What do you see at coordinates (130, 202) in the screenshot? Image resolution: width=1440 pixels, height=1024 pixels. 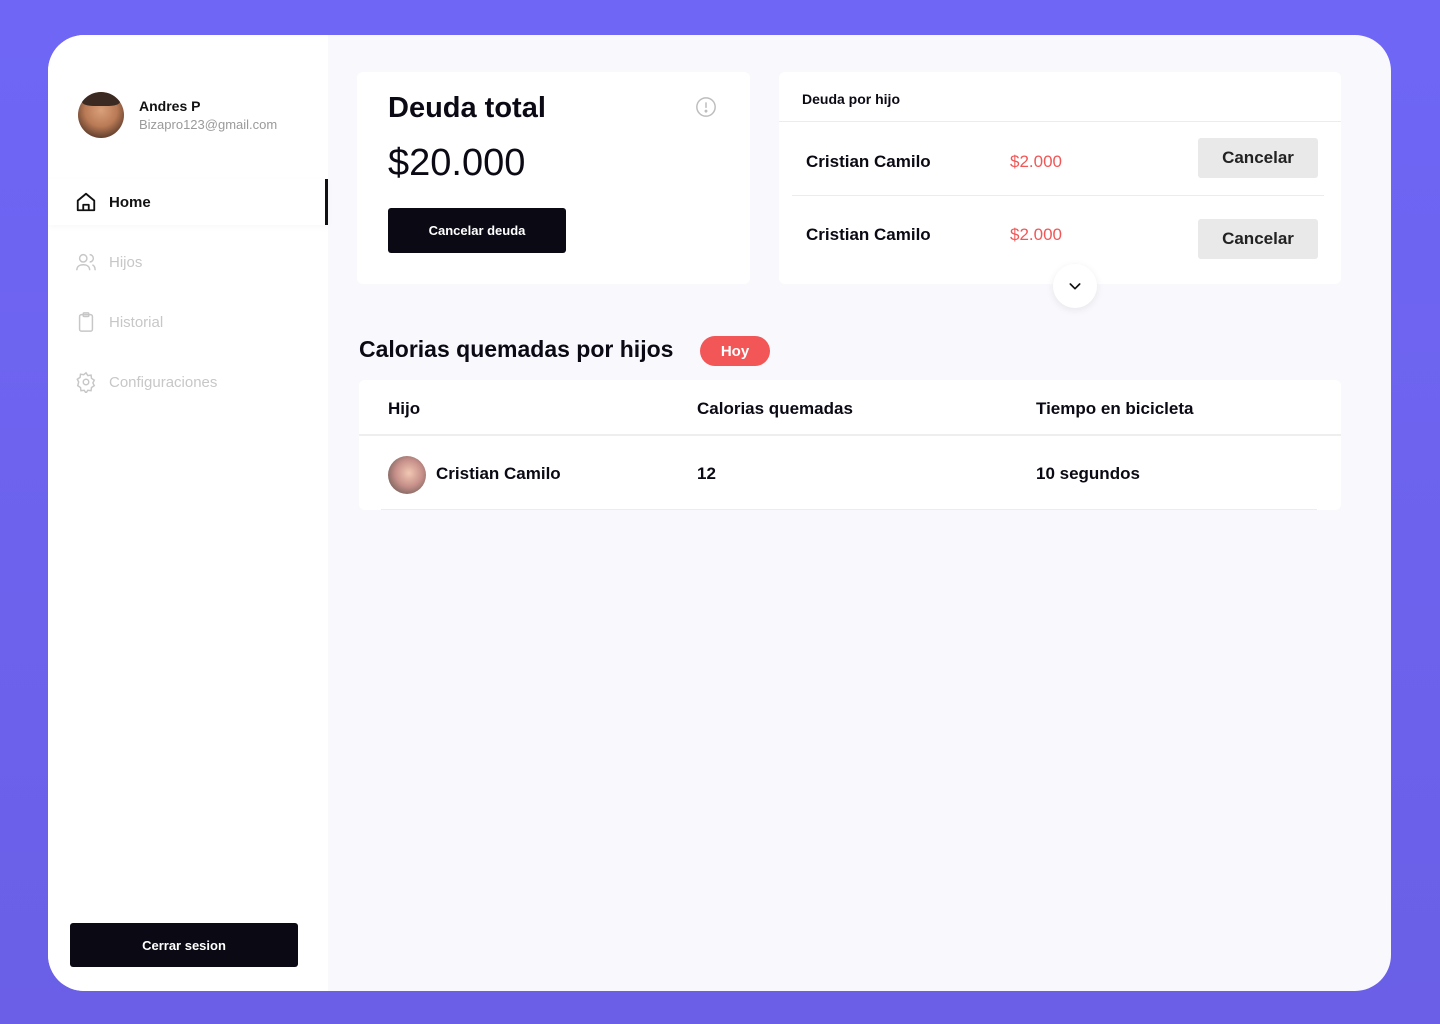 I see `sidebar-item-label: Home` at bounding box center [130, 202].